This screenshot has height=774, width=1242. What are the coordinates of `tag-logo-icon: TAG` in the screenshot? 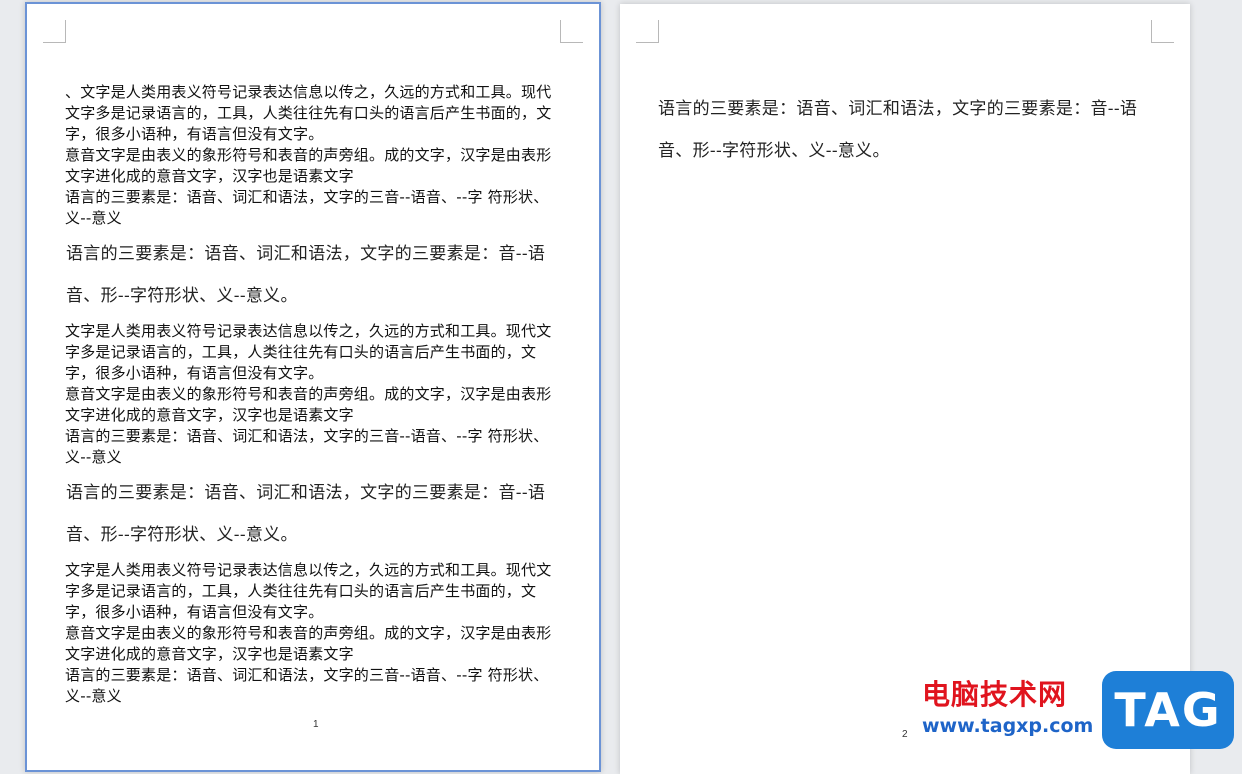 It's located at (1168, 710).